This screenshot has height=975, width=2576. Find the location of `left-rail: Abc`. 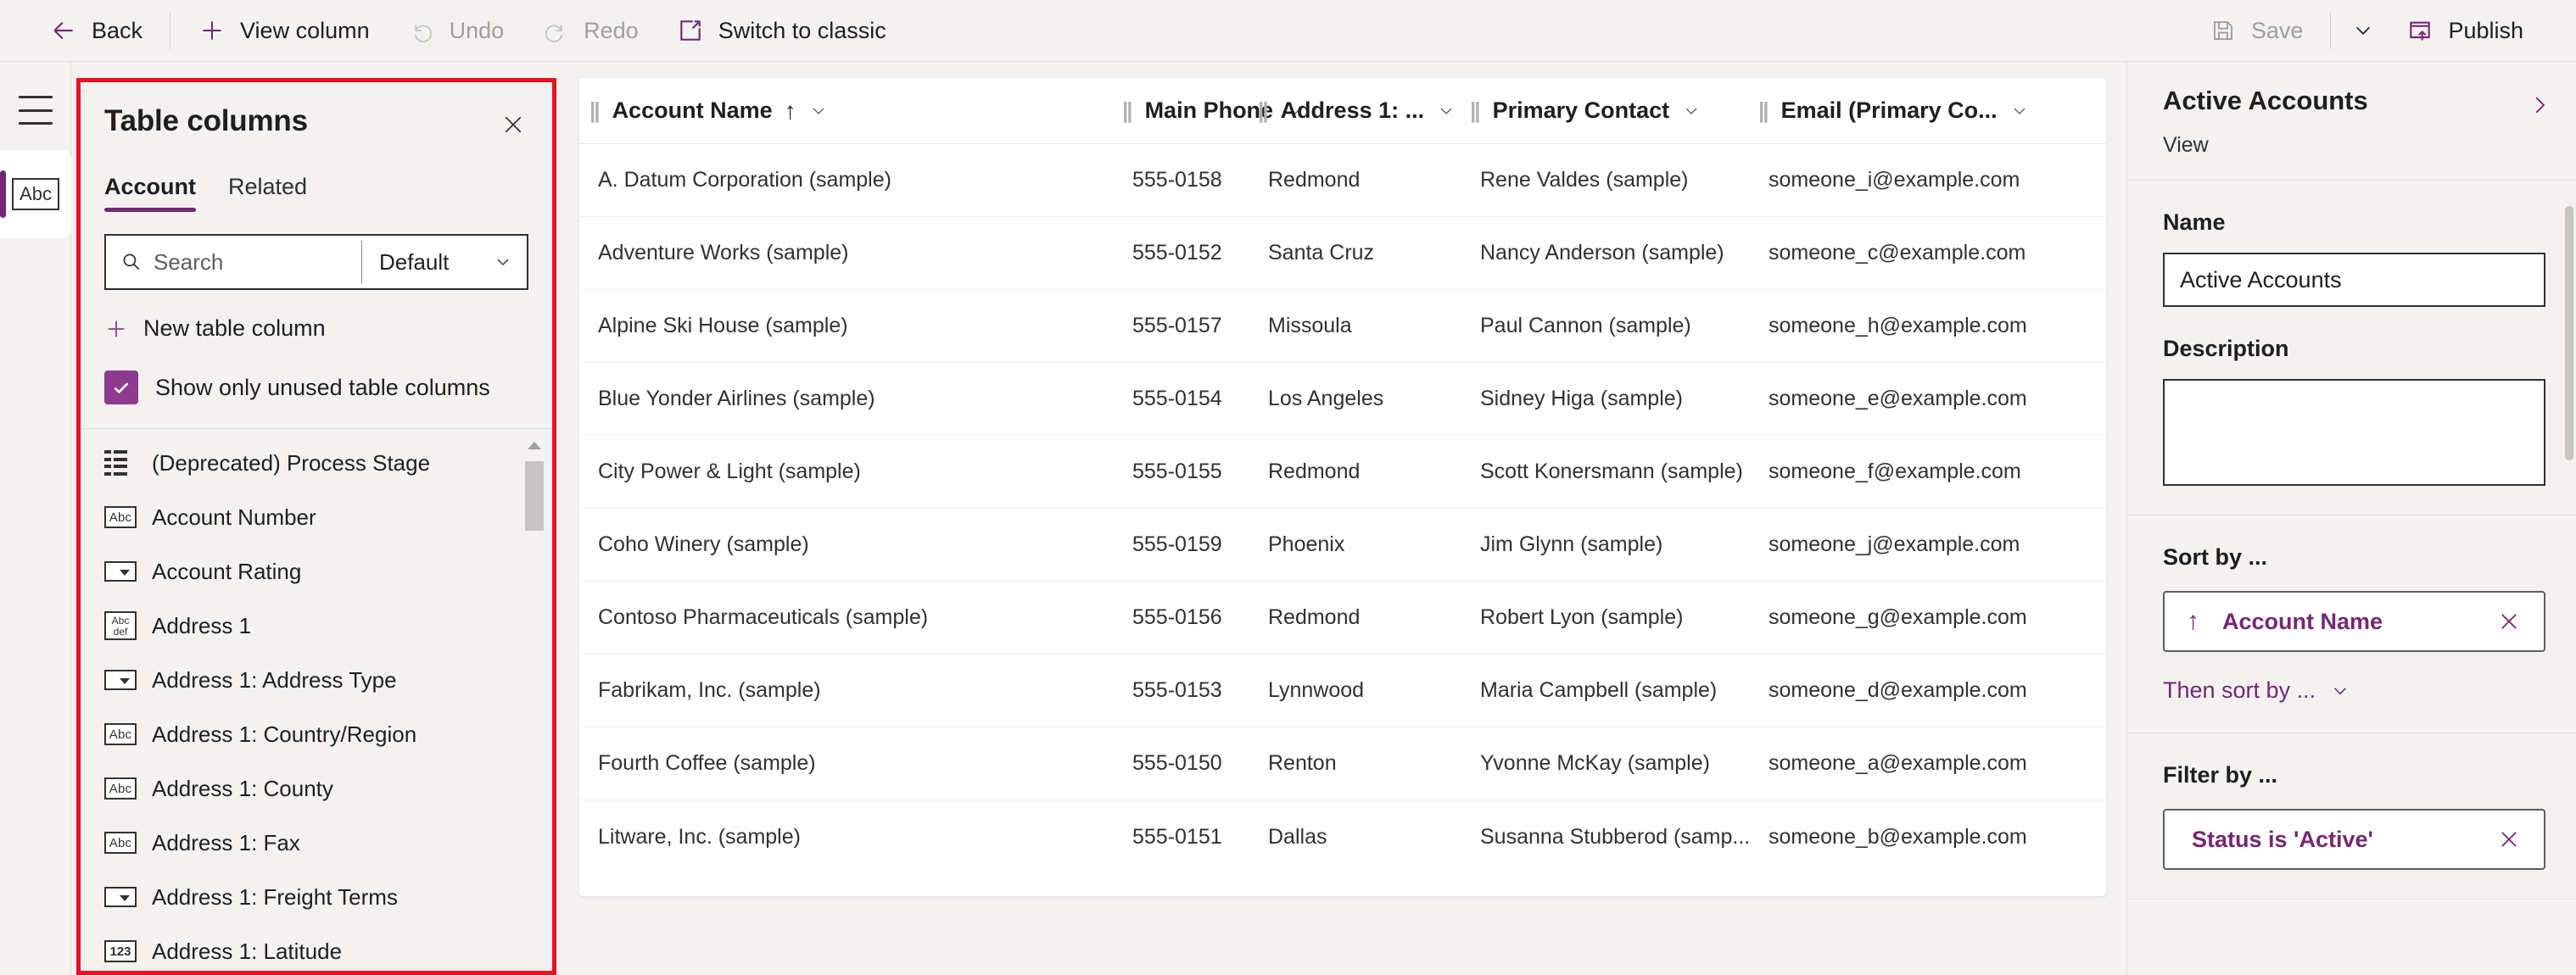

left-rail: Abc is located at coordinates (35, 518).